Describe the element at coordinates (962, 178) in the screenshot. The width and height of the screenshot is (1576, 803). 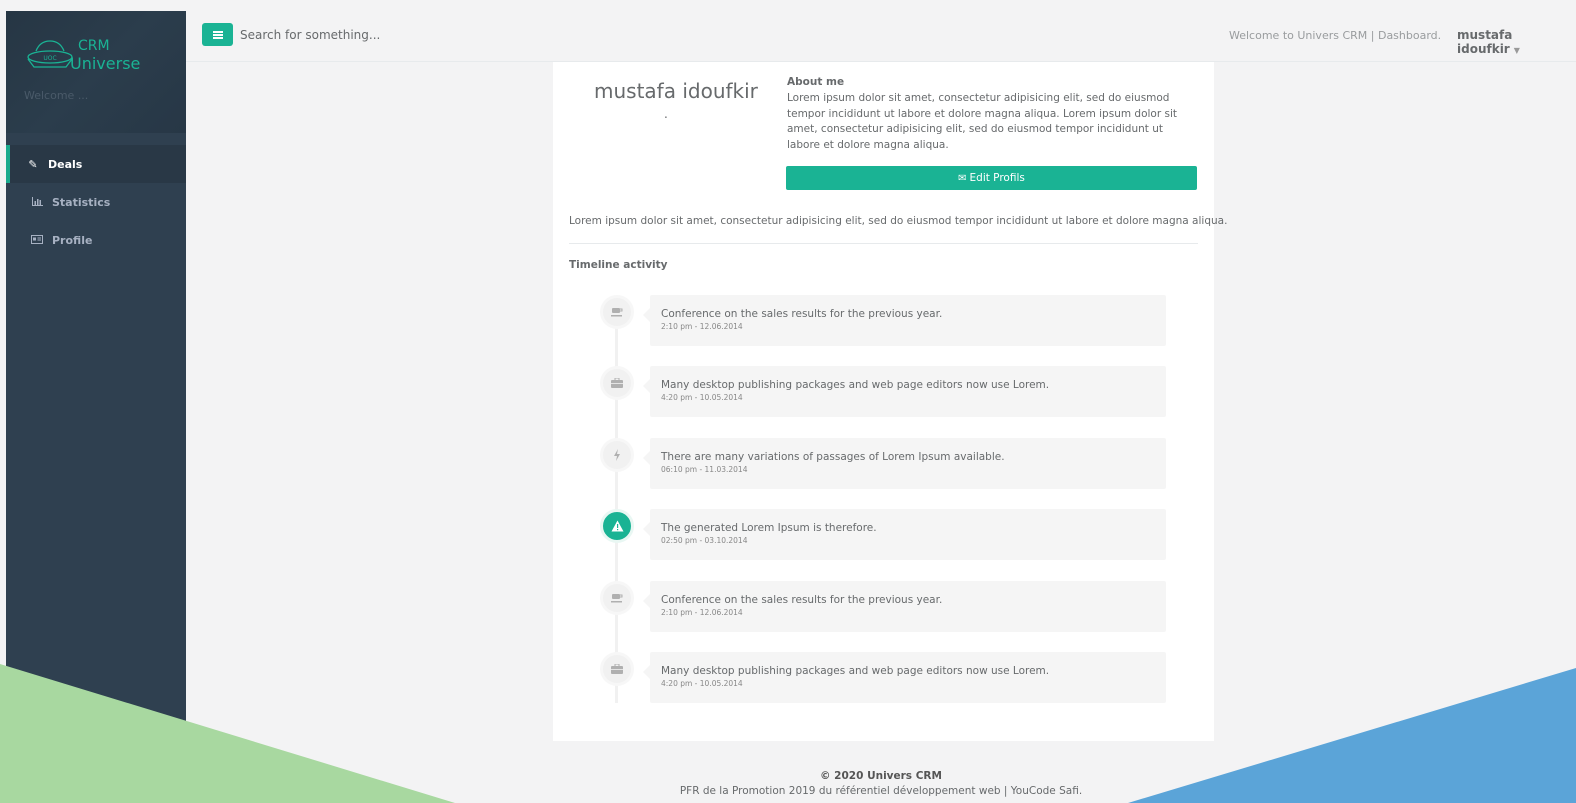
I see `envelope-icon: ✉` at that location.